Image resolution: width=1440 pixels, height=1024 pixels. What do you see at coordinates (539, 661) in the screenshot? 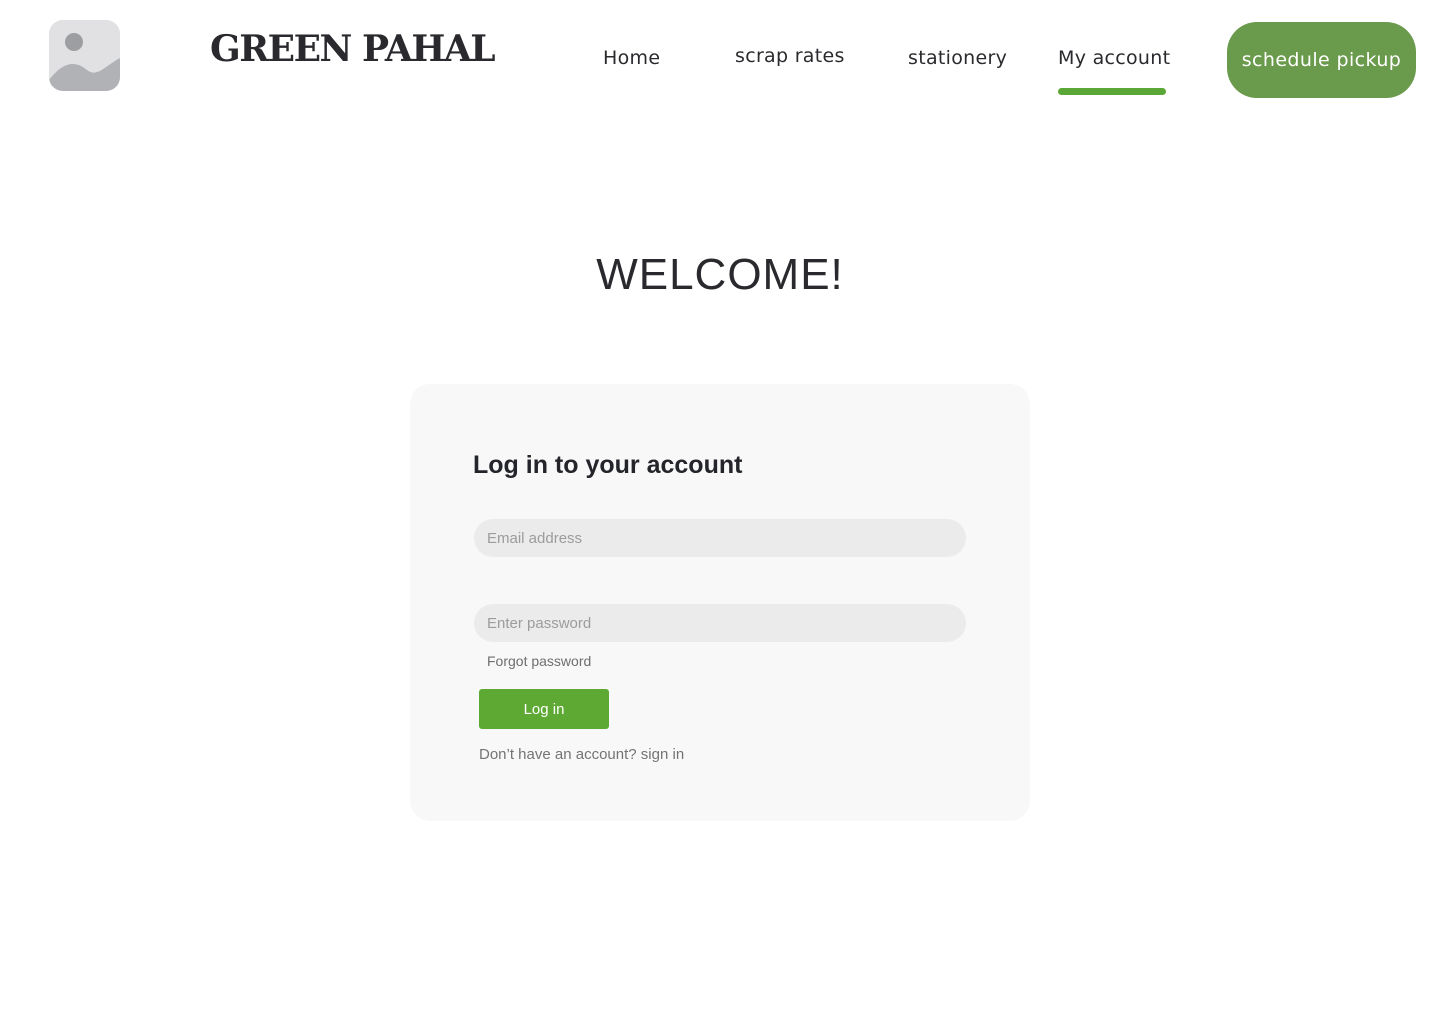
I see `forgot-password-link: Forgot password` at bounding box center [539, 661].